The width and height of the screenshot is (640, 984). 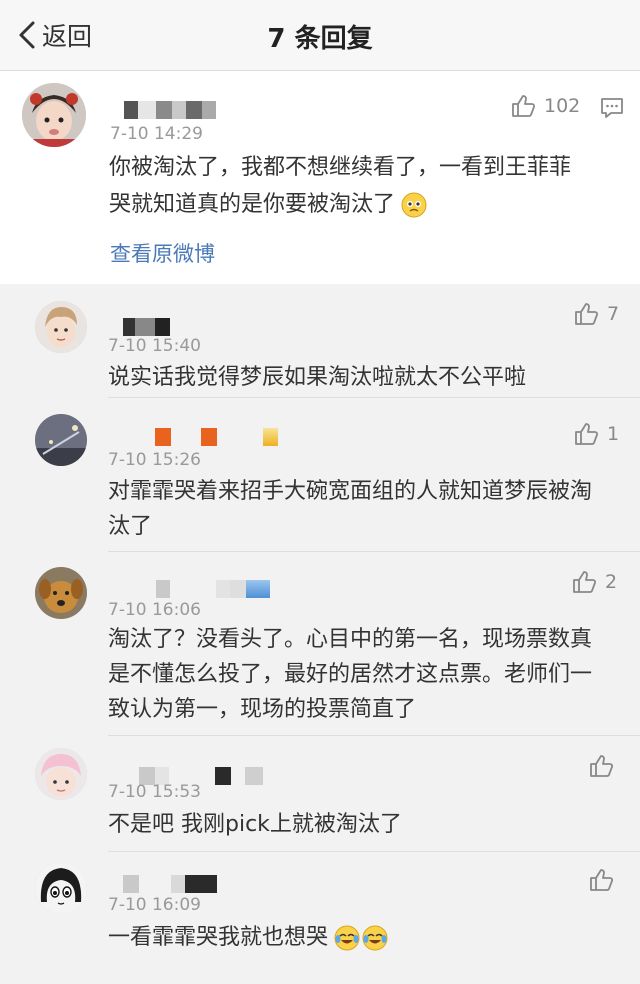 What do you see at coordinates (252, 204) in the screenshot?
I see `comment-text-line-2-text: 哭就知道真的是你要被淘汰了` at bounding box center [252, 204].